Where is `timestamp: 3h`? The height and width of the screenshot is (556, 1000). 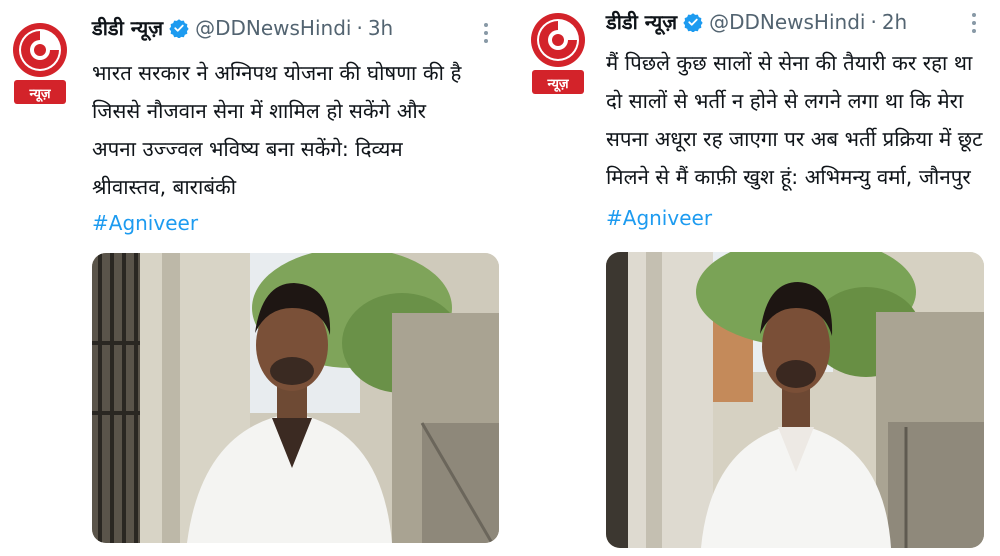 timestamp: 3h is located at coordinates (380, 28).